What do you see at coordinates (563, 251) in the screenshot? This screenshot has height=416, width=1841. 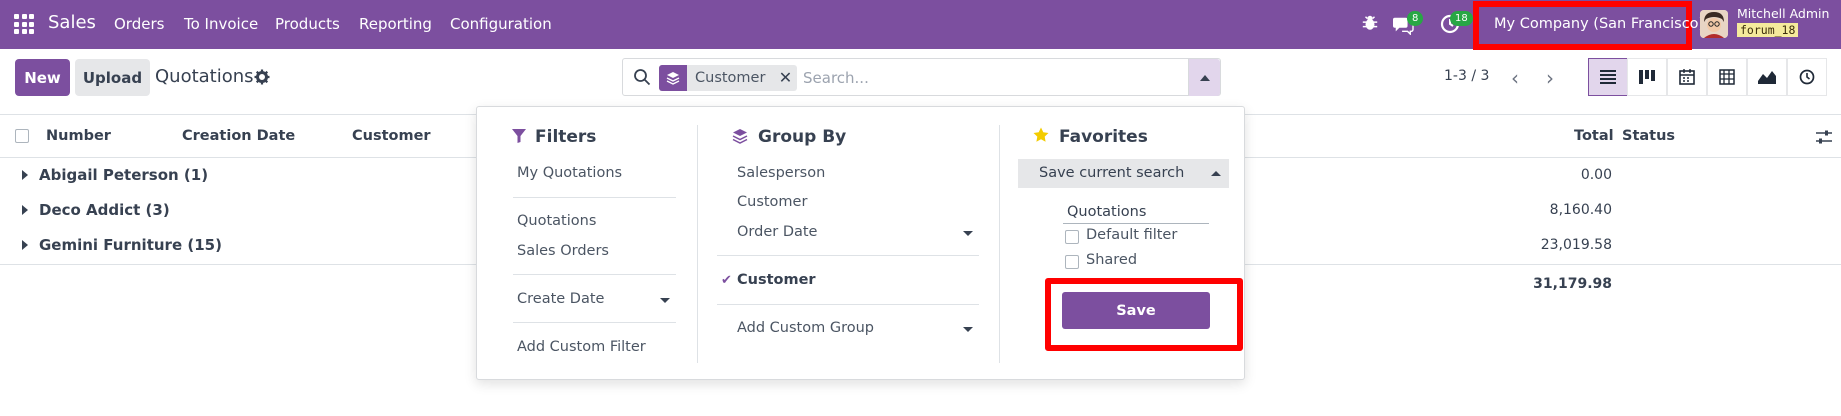 I see `filter-sales-orders: Sales Orders` at bounding box center [563, 251].